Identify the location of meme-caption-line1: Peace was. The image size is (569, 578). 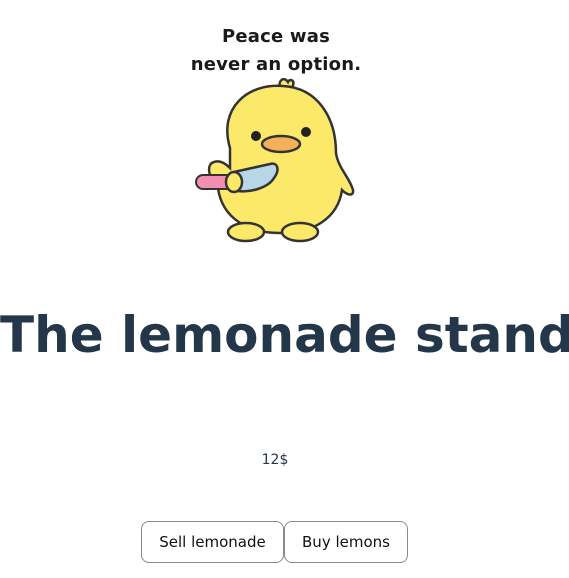
(276, 36).